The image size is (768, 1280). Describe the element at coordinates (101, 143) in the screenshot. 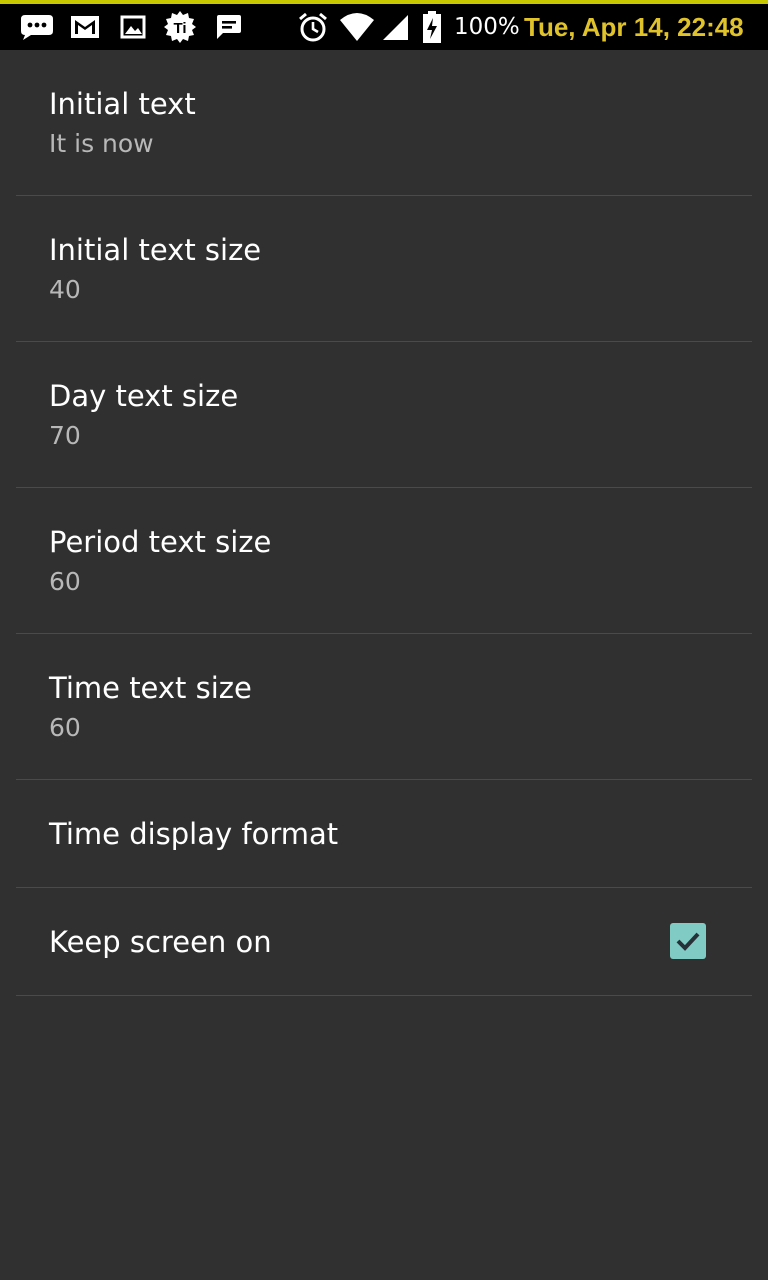

I see `pref-summary: It is now` at that location.